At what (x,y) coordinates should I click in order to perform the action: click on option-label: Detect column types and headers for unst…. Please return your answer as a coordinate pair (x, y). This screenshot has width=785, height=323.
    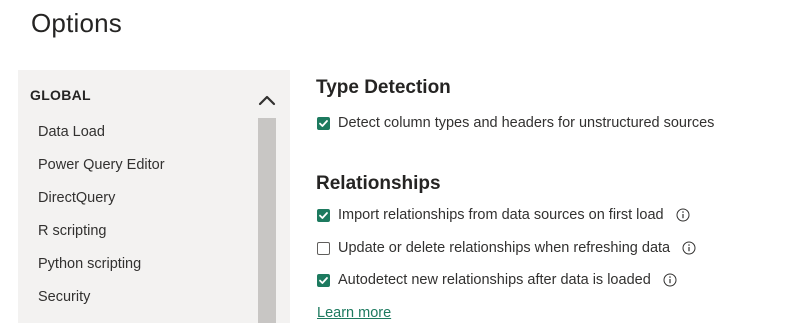
    Looking at the image, I should click on (526, 123).